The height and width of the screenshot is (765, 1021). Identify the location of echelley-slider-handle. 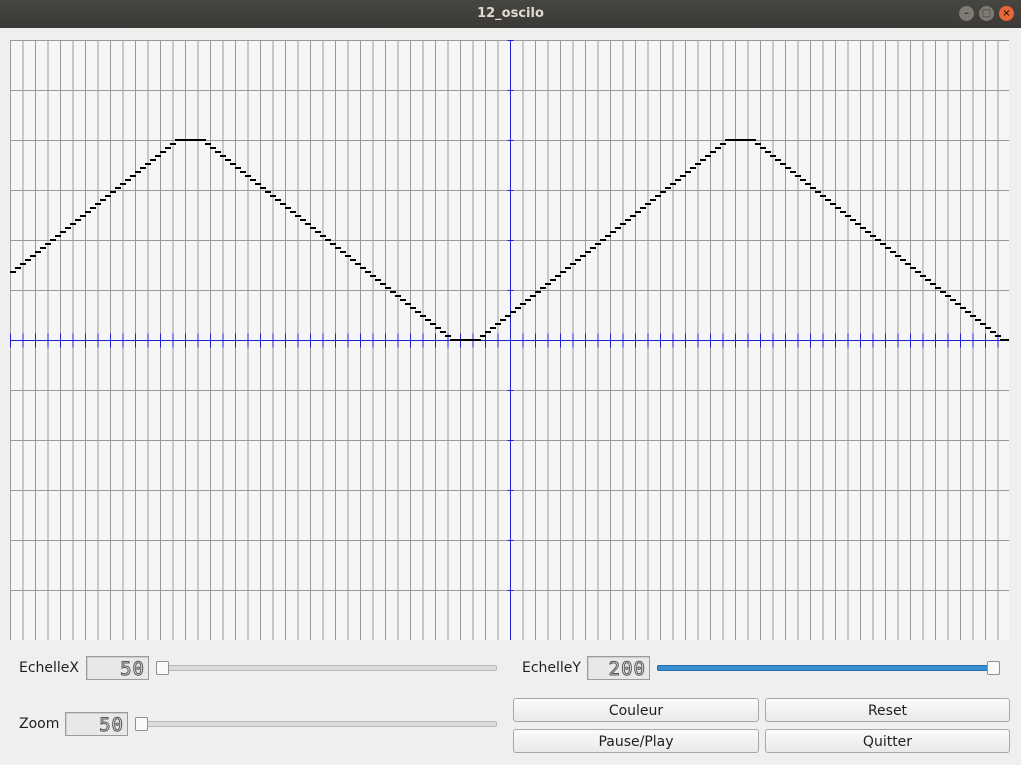
(993, 668).